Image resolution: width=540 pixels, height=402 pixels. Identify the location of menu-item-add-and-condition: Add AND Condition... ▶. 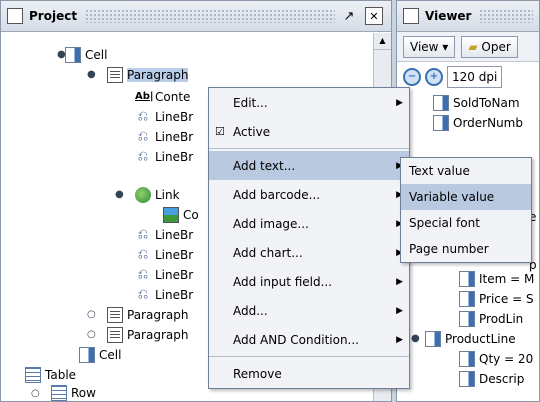
(309, 339).